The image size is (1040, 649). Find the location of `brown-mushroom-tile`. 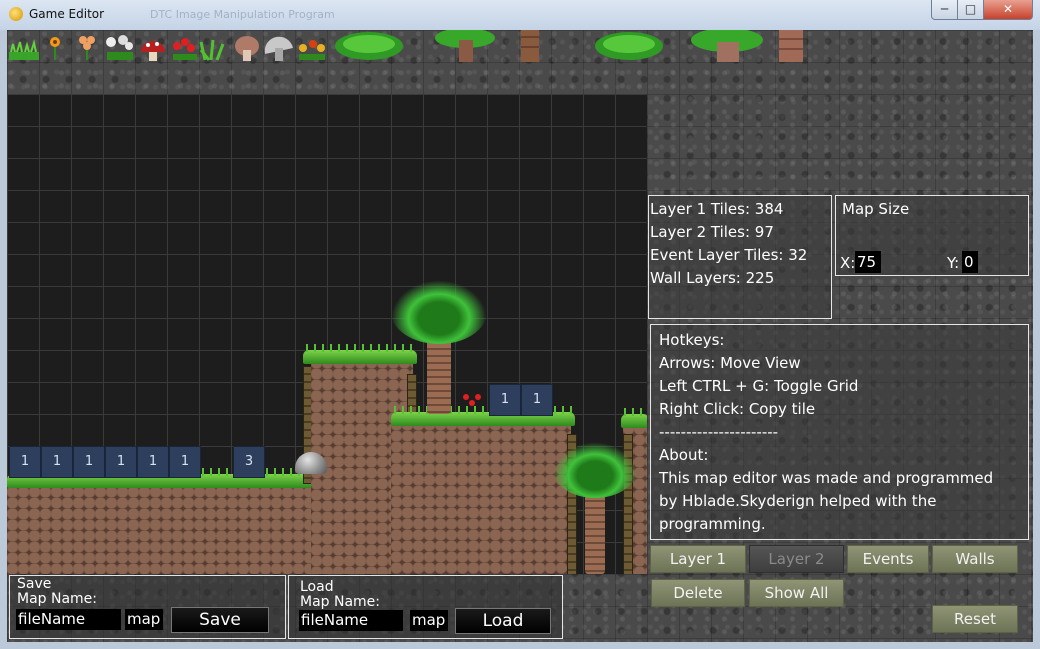

brown-mushroom-tile is located at coordinates (247, 48).